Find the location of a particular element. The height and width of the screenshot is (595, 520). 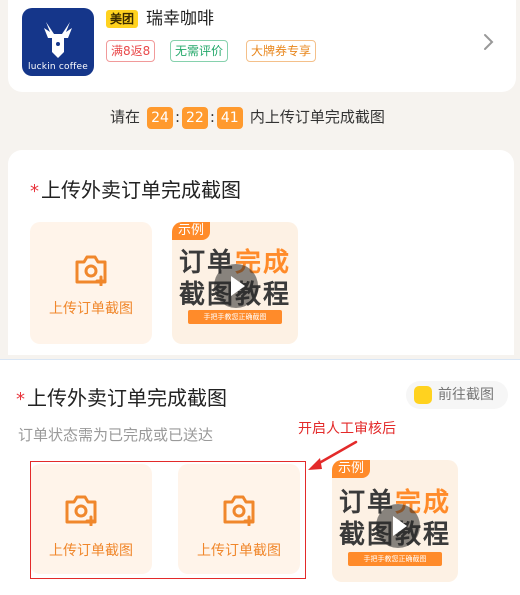

tag-cashback: 满8返8 is located at coordinates (131, 51).